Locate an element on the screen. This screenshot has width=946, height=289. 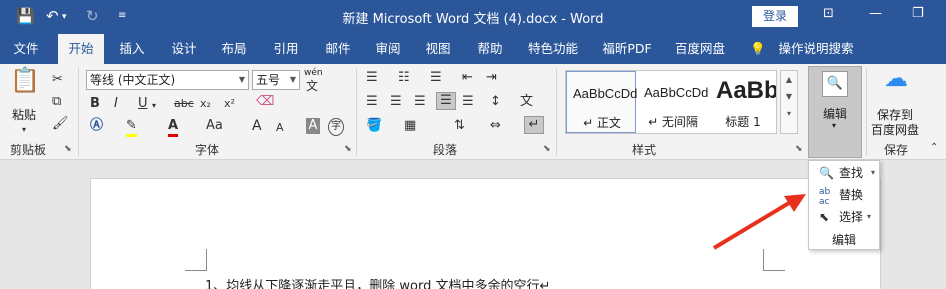
align-right-icon: ☰ is located at coordinates (420, 102).